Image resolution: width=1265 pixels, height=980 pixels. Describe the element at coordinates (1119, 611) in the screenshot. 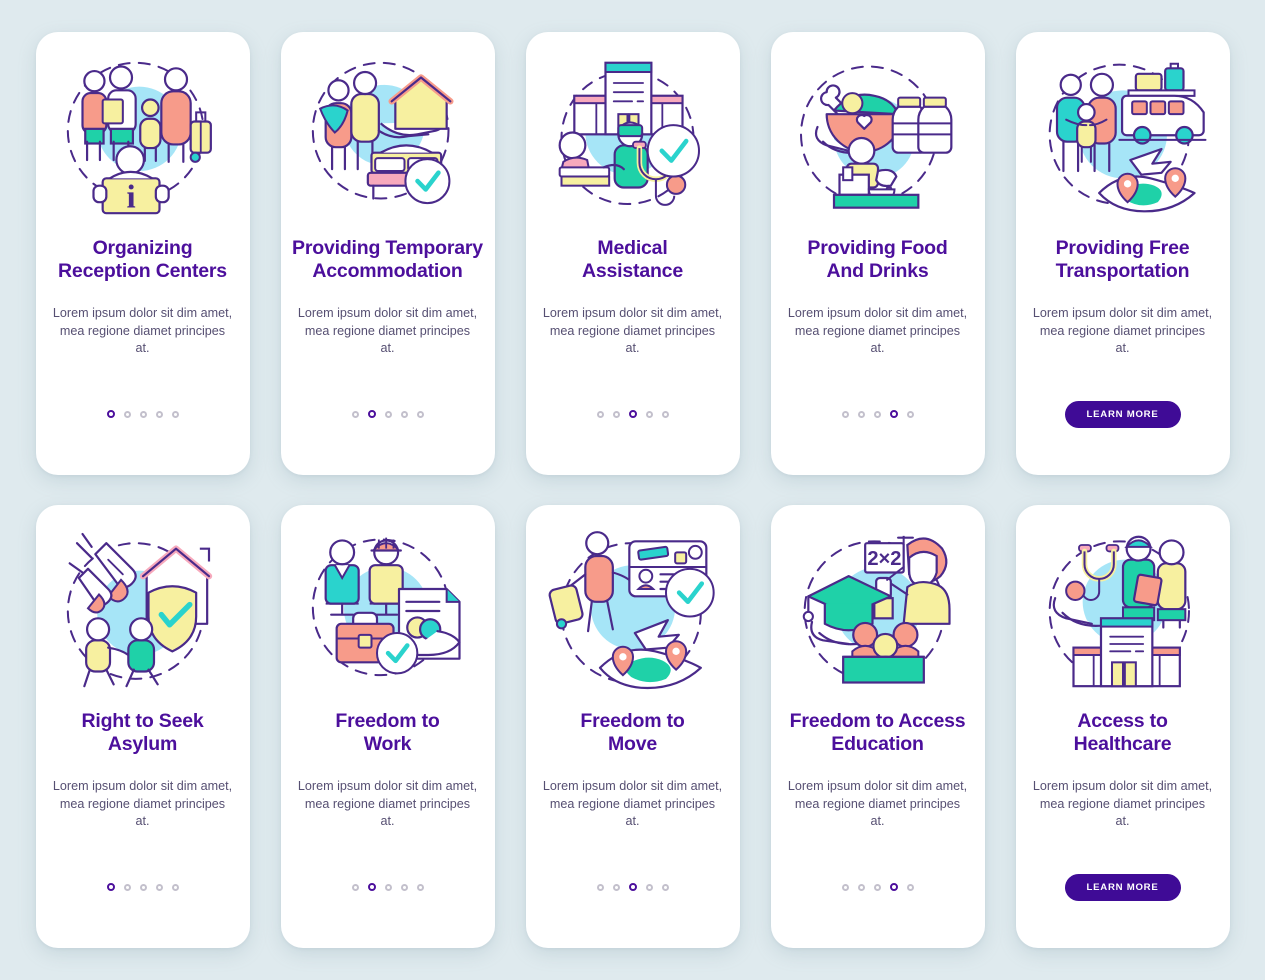

I see `stethoscope-doctor-patient-clinic-icon` at that location.